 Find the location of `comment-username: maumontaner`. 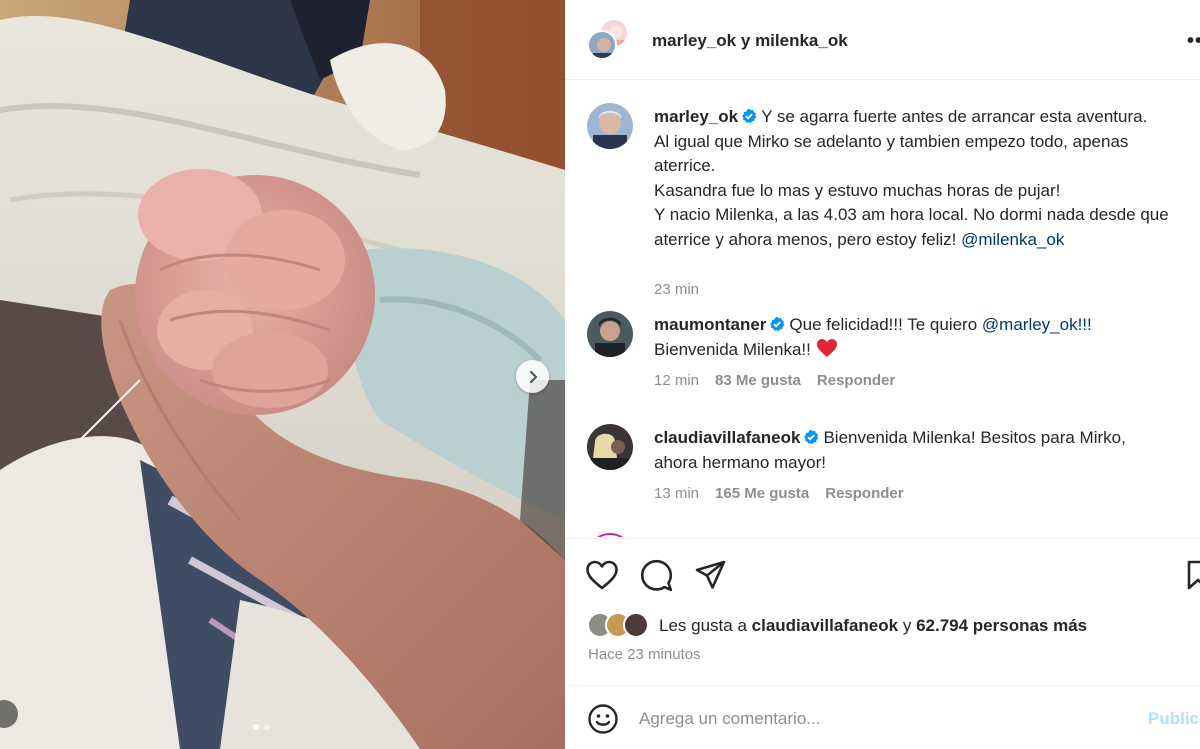

comment-username: maumontaner is located at coordinates (710, 324).